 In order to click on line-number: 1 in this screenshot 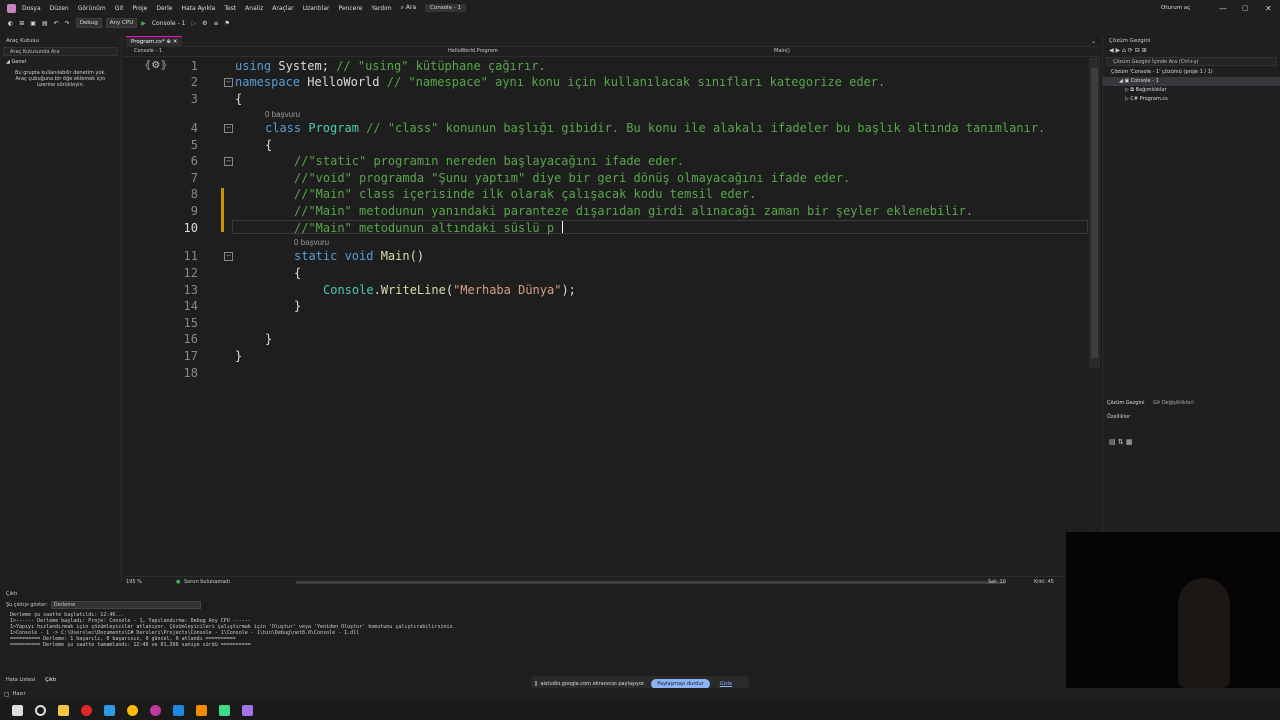, I will do `click(194, 66)`.